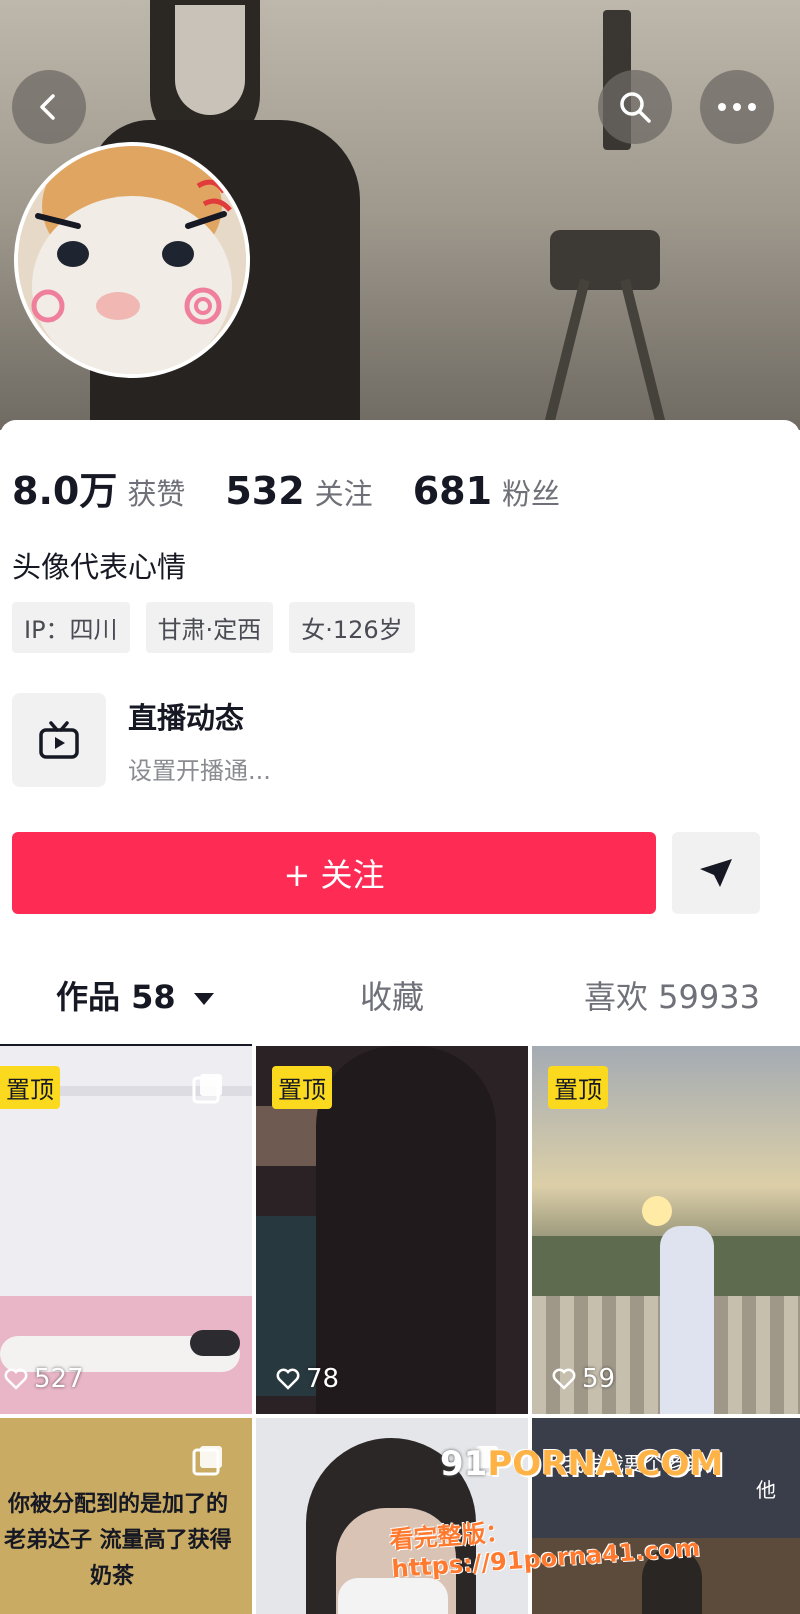 The width and height of the screenshot is (800, 1614). Describe the element at coordinates (264, 491) in the screenshot. I see `following-count: 532` at that location.